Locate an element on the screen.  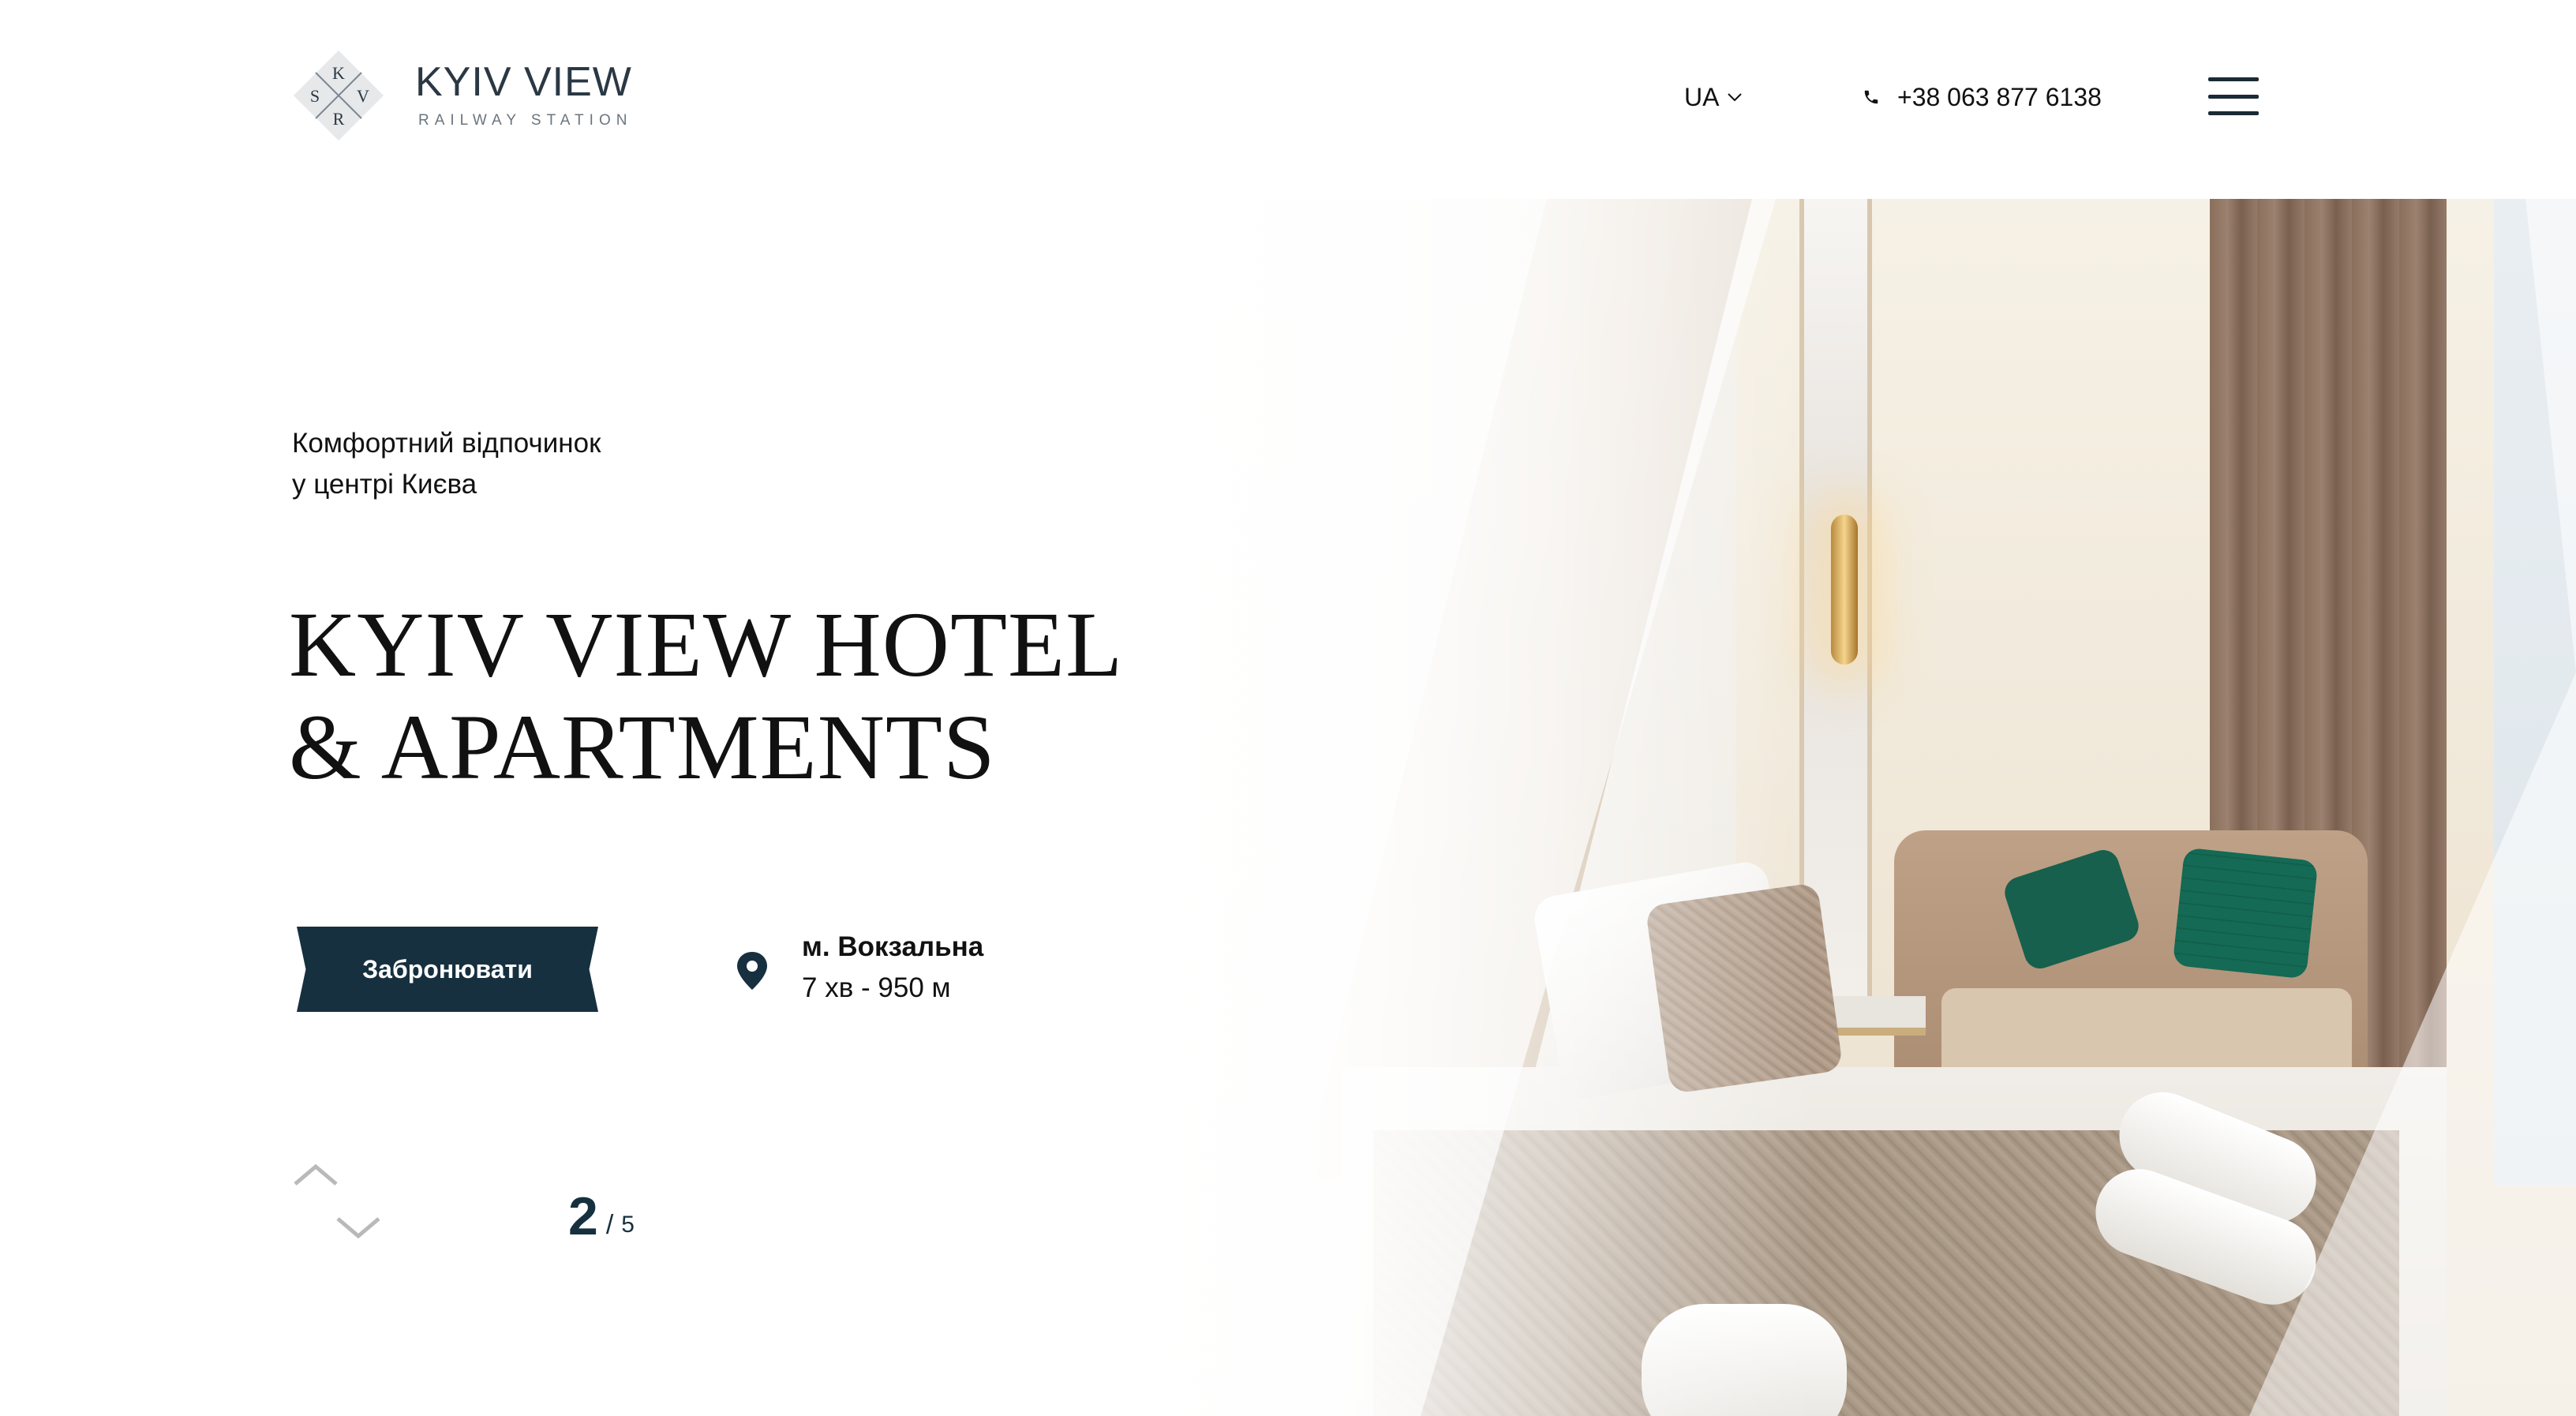
svg-text: R is located at coordinates (339, 119).